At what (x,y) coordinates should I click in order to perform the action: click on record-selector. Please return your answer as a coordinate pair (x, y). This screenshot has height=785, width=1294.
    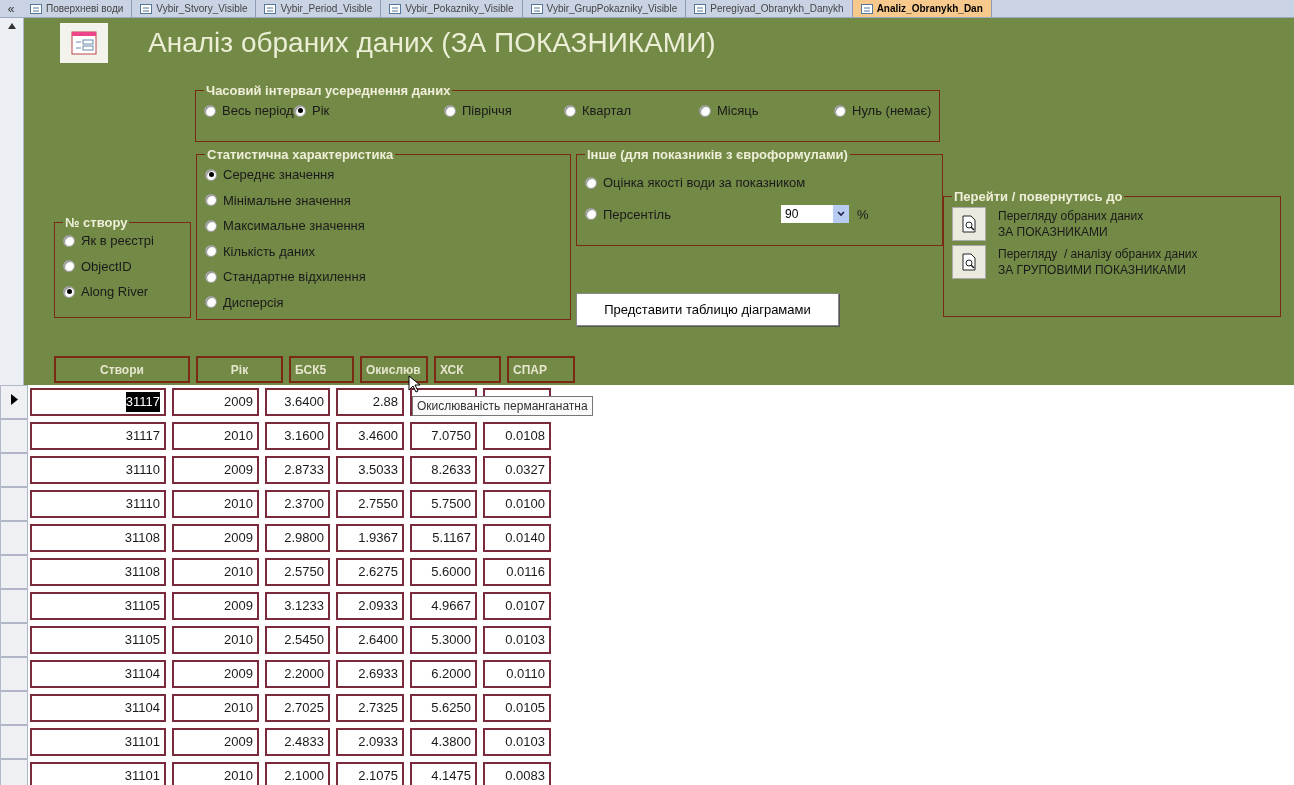
    Looking at the image, I should click on (14, 402).